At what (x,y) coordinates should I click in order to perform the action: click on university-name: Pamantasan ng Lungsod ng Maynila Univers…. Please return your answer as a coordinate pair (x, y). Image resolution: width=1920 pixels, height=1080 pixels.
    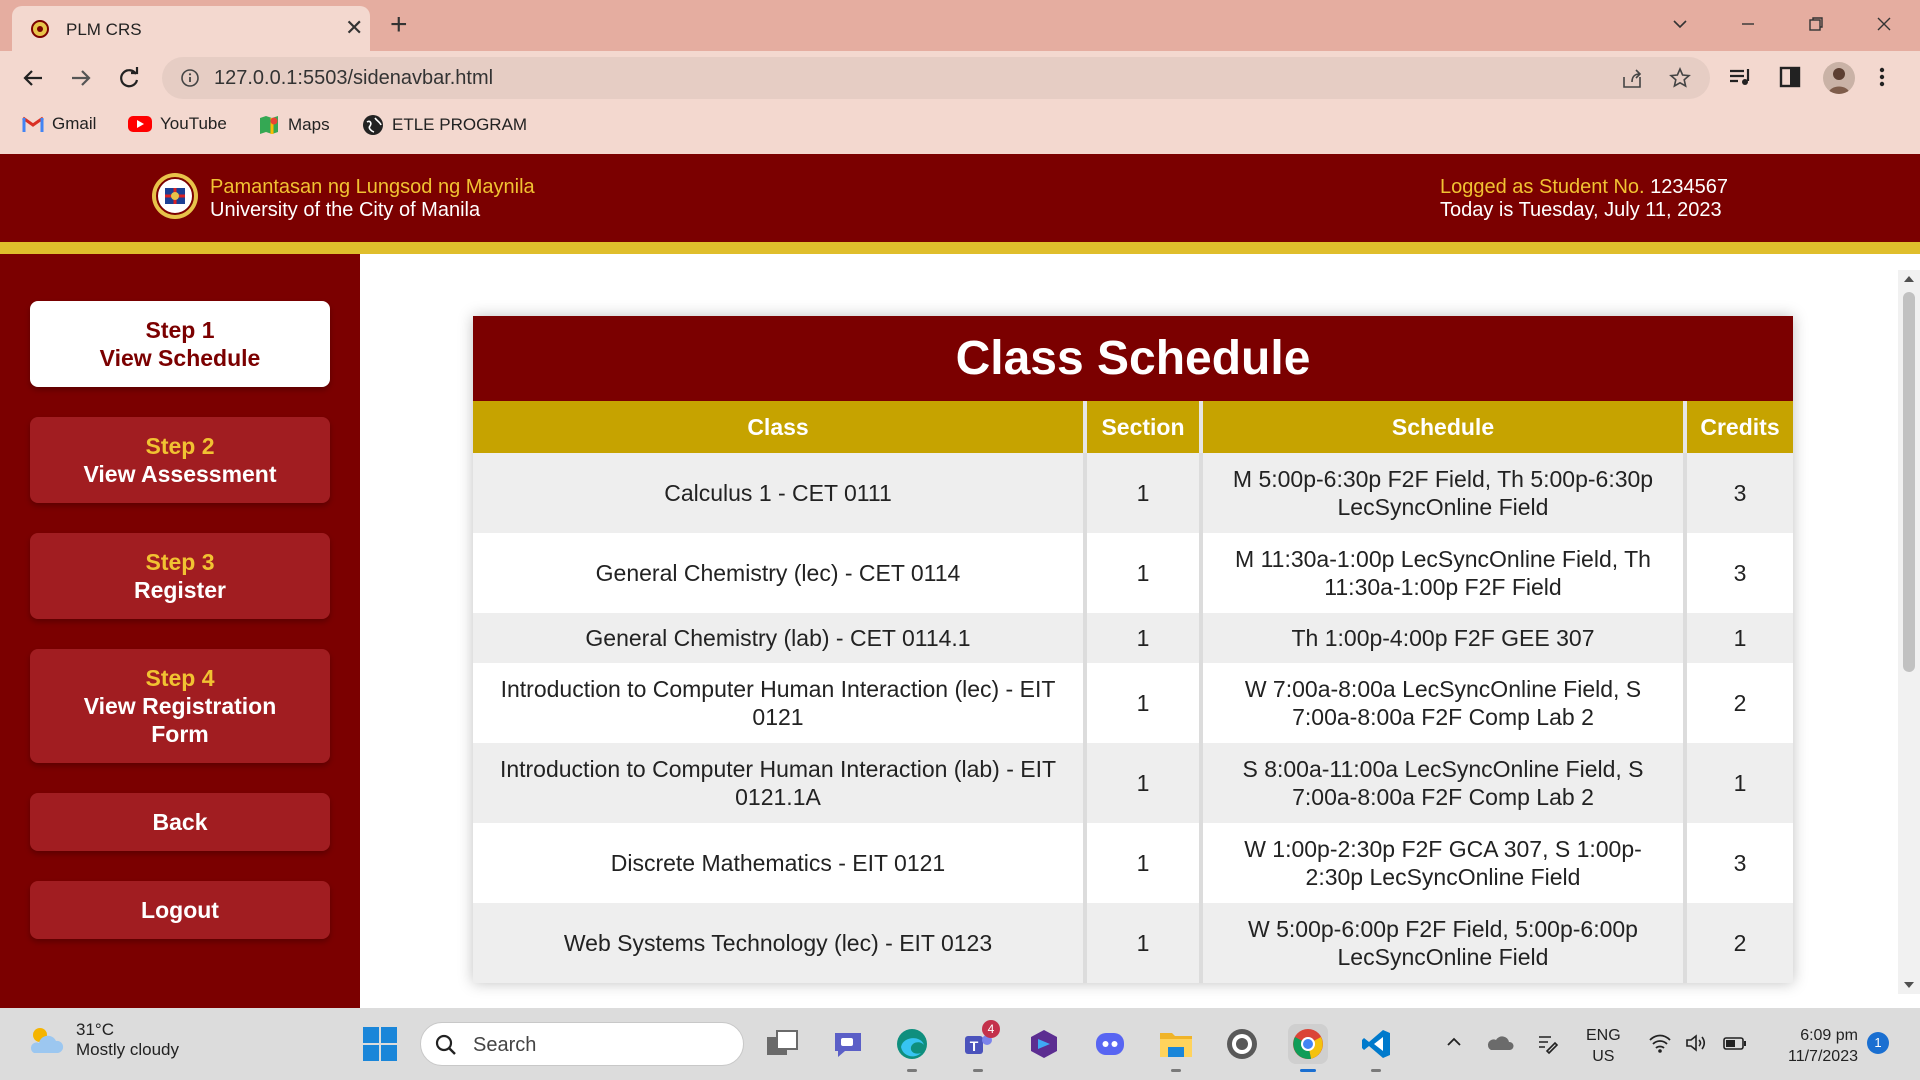
    Looking at the image, I should click on (372, 199).